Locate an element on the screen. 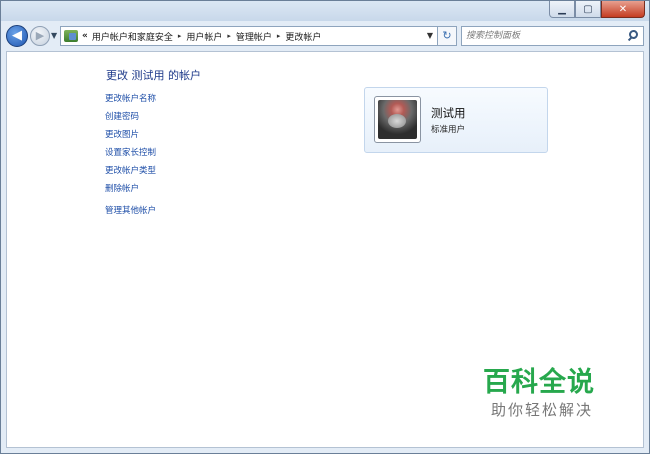 The image size is (650, 454). arrow-right-icon: ▶ is located at coordinates (40, 35).